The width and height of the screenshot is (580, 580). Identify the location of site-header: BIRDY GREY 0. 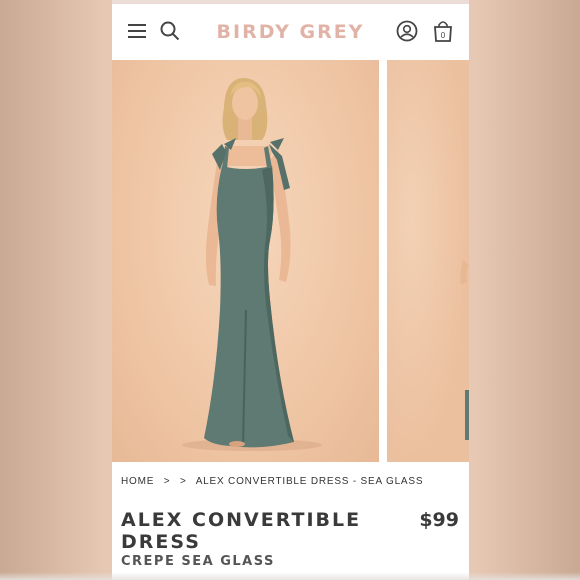
(290, 32).